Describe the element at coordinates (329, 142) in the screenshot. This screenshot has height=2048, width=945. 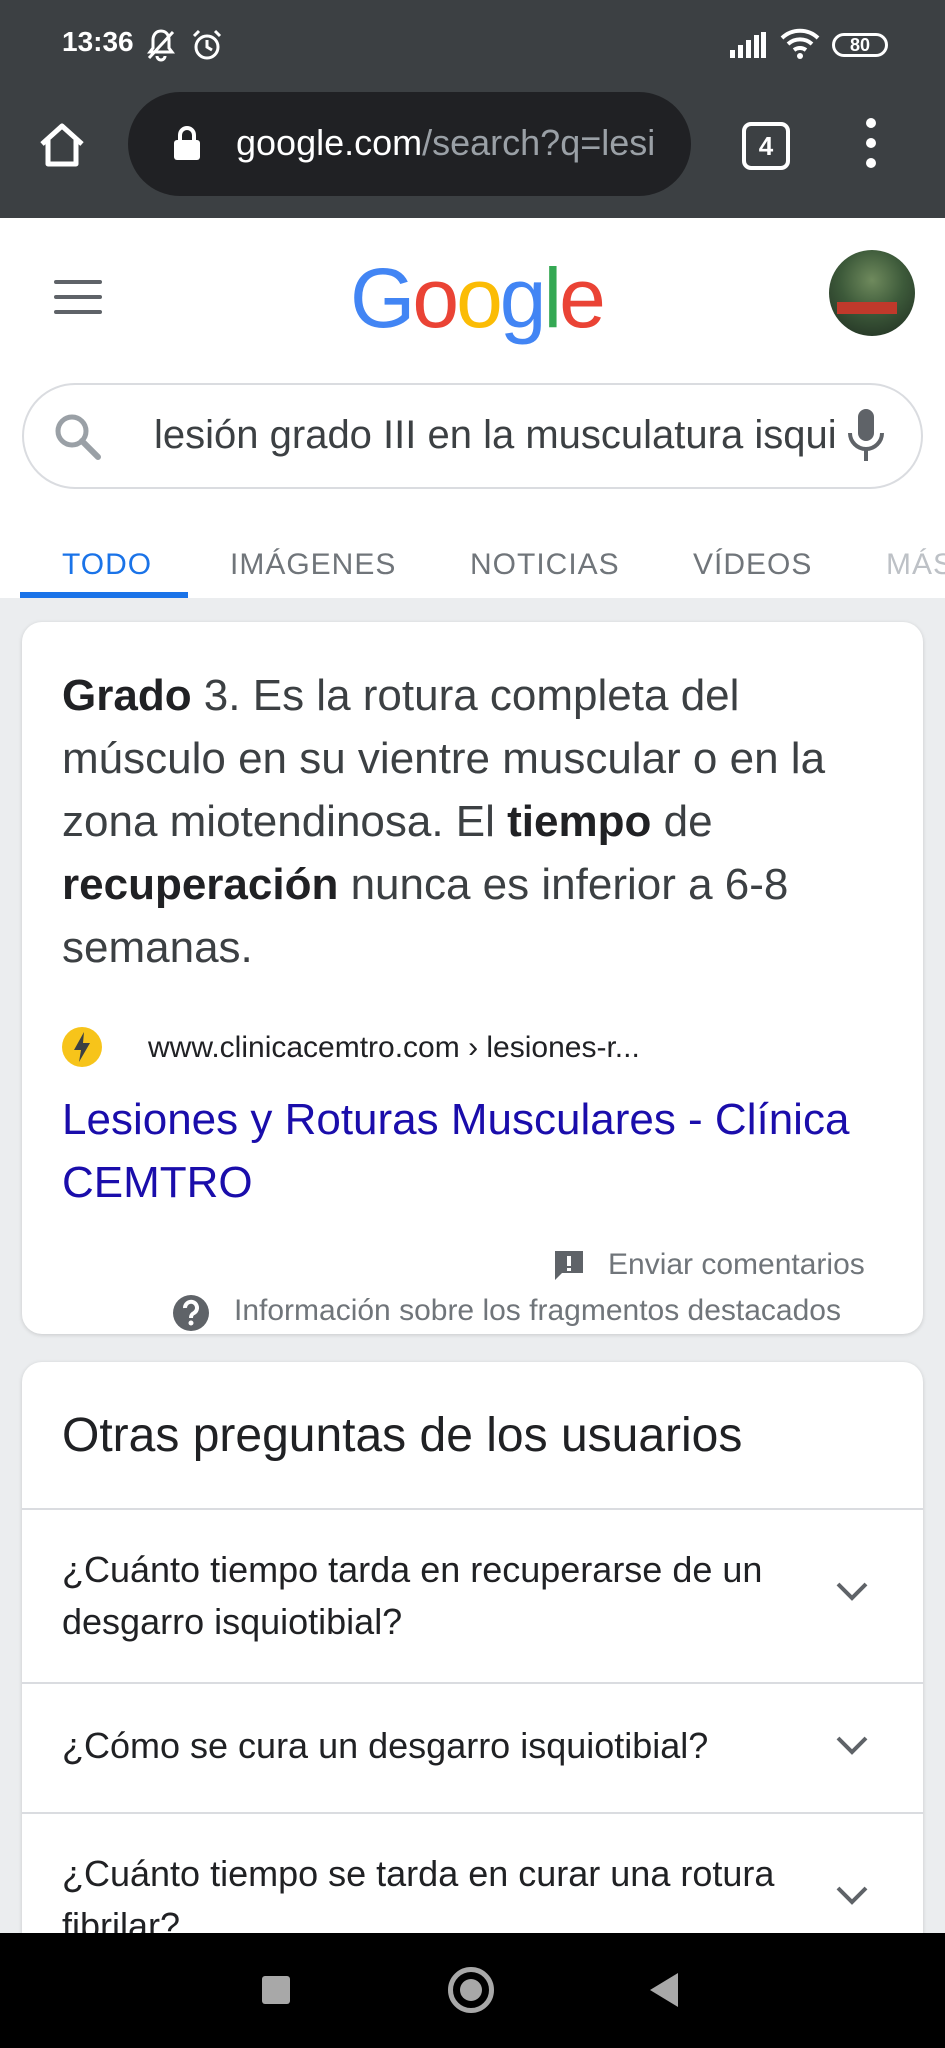
I see `url-host: google.com` at that location.